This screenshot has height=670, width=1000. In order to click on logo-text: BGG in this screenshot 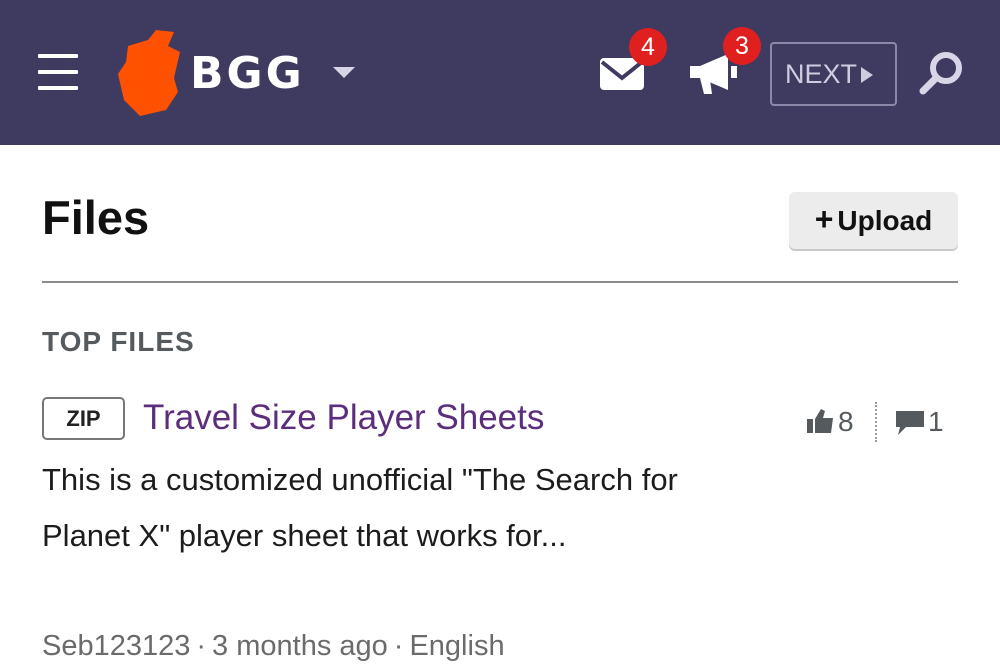, I will do `click(247, 74)`.